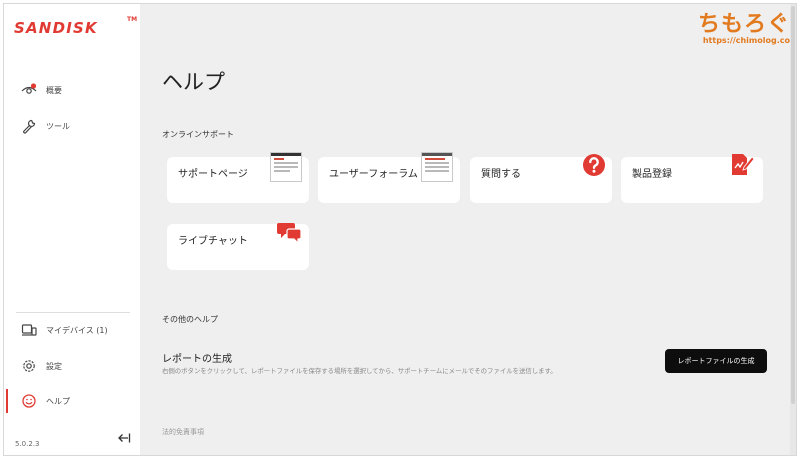 The width and height of the screenshot is (800, 459). Describe the element at coordinates (183, 432) in the screenshot. I see `legal-disclaimer-link: 法的免責事項` at that location.